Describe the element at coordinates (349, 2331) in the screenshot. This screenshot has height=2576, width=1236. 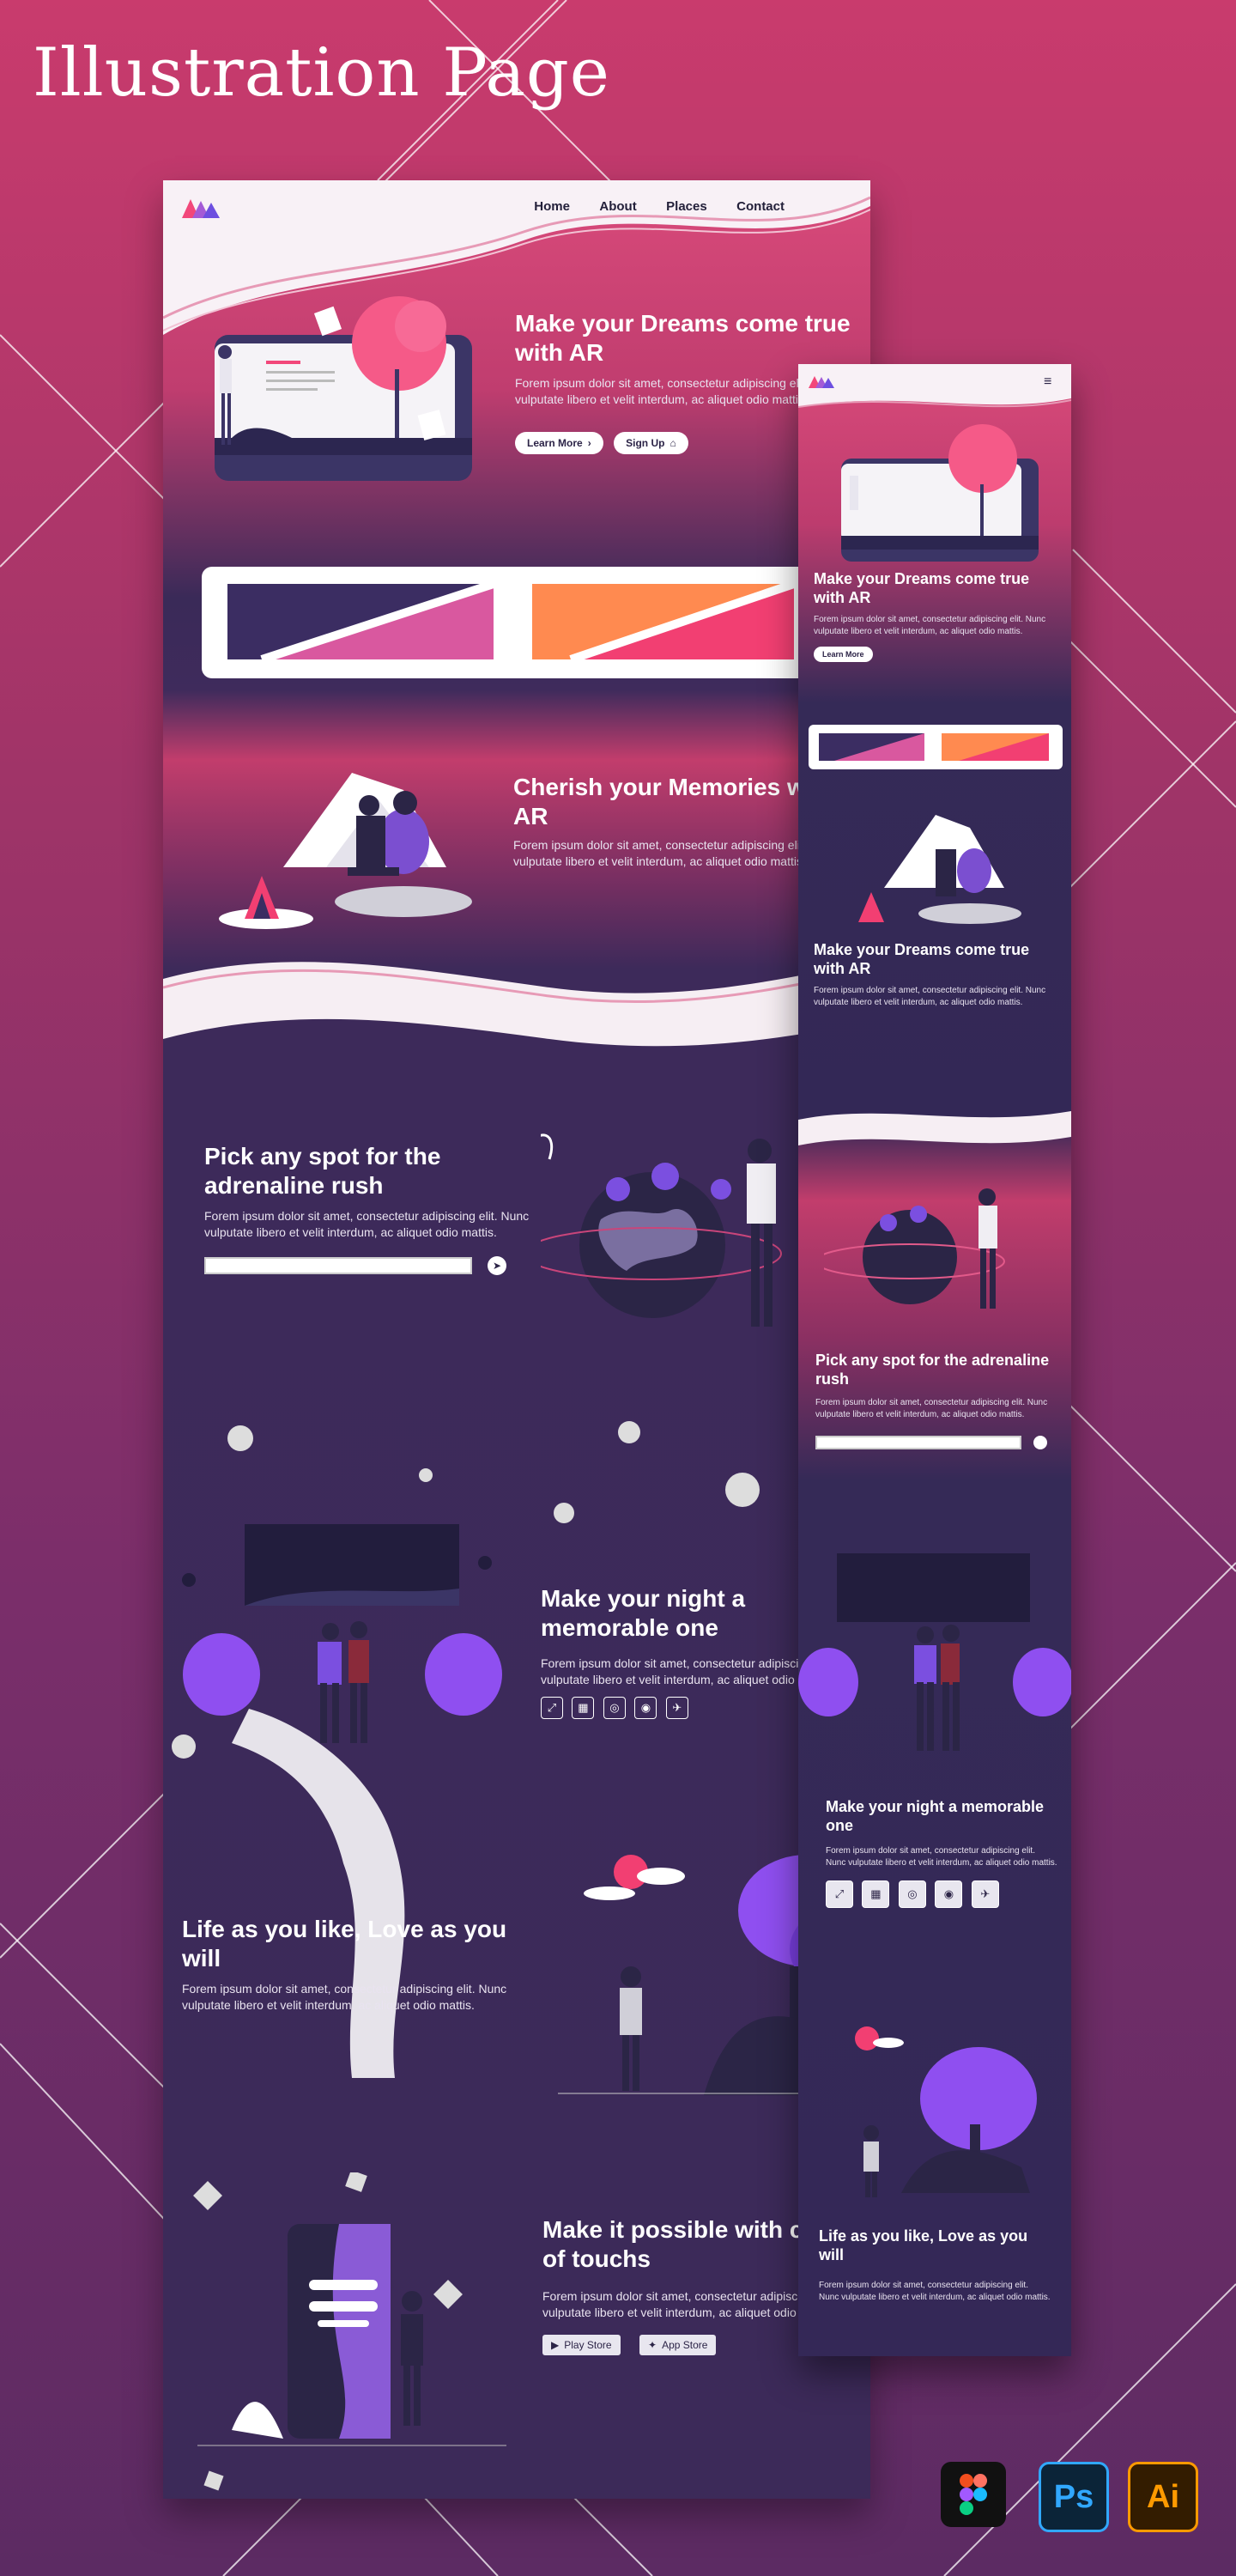
I see `phone-illustration` at that location.